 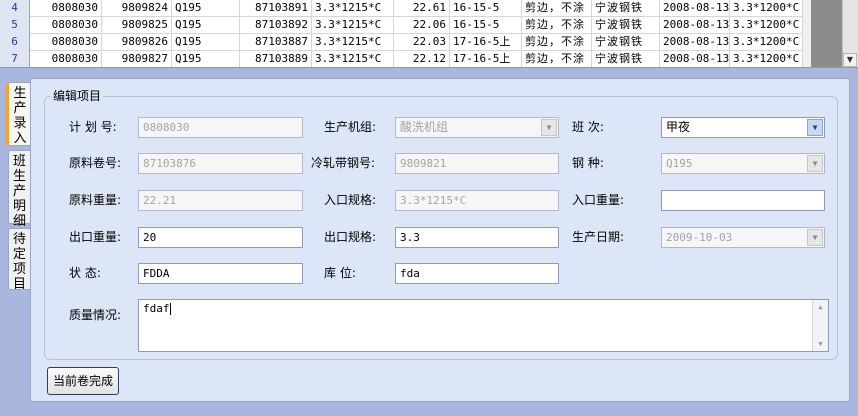 What do you see at coordinates (220, 237) in the screenshot?
I see `out-weight-field: 20` at bounding box center [220, 237].